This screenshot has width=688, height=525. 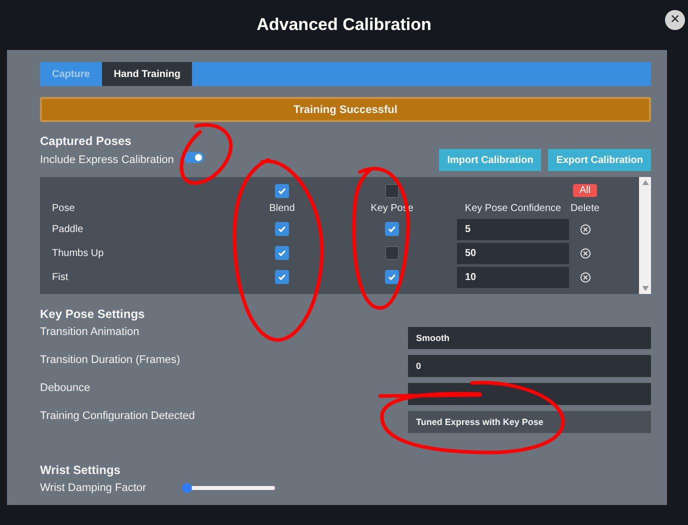 I want to click on pose-name: Fist, so click(x=61, y=277).